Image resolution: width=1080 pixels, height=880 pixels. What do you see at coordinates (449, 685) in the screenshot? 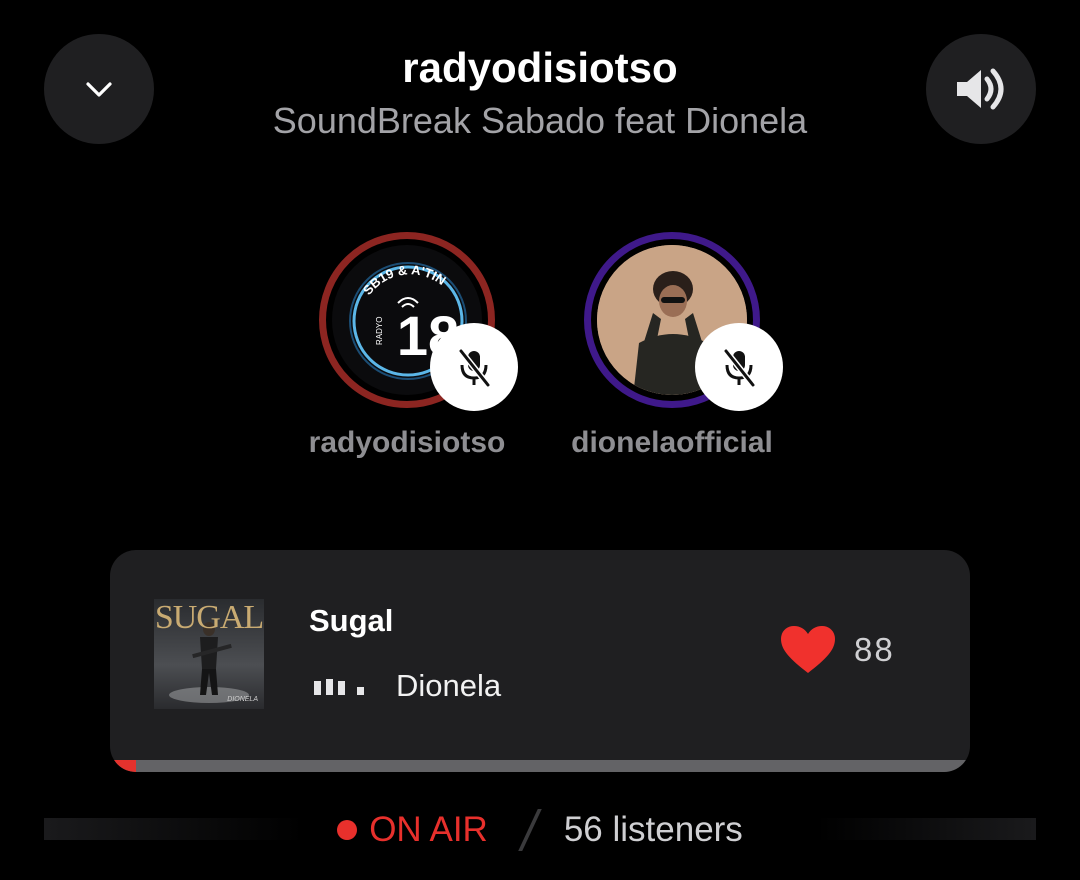
I see `song-artist: Dionela` at bounding box center [449, 685].